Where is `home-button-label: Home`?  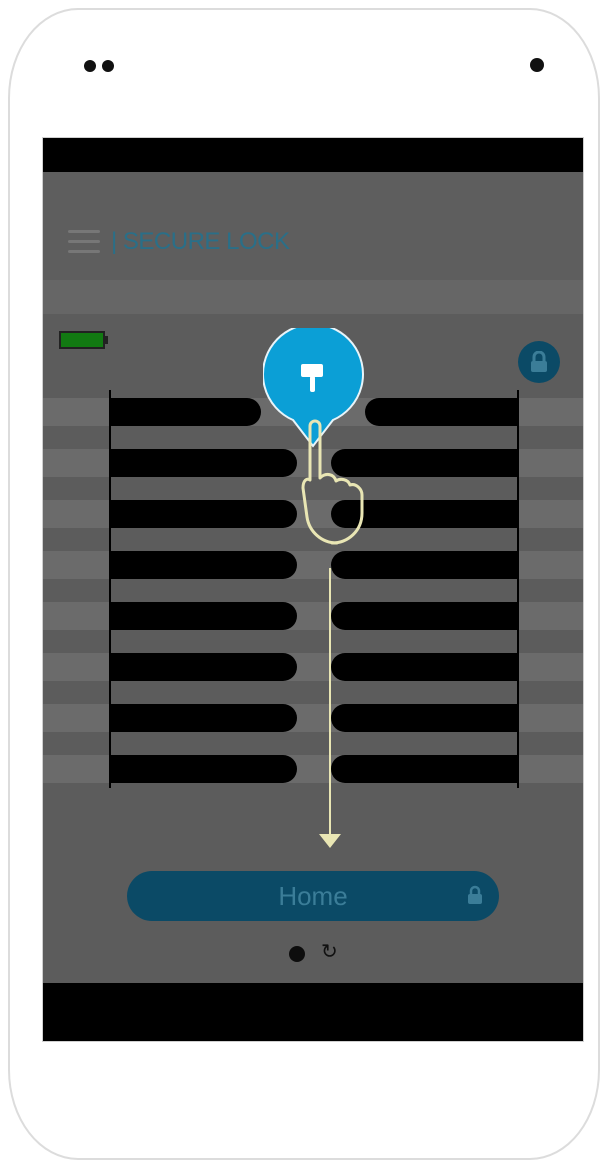
home-button-label: Home is located at coordinates (313, 895).